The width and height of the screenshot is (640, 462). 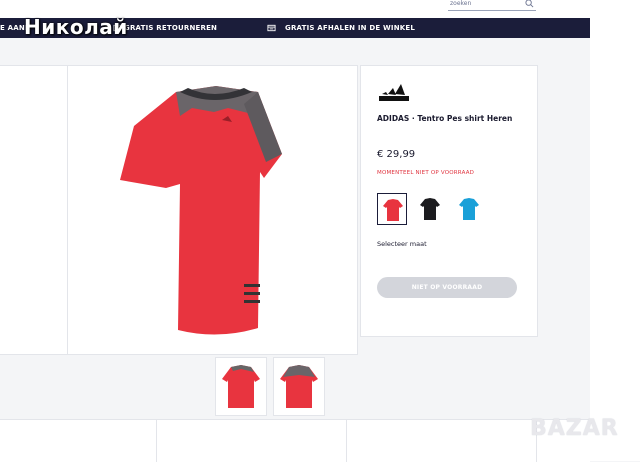 What do you see at coordinates (492, 5) in the screenshot?
I see `search-input: zoeken` at bounding box center [492, 5].